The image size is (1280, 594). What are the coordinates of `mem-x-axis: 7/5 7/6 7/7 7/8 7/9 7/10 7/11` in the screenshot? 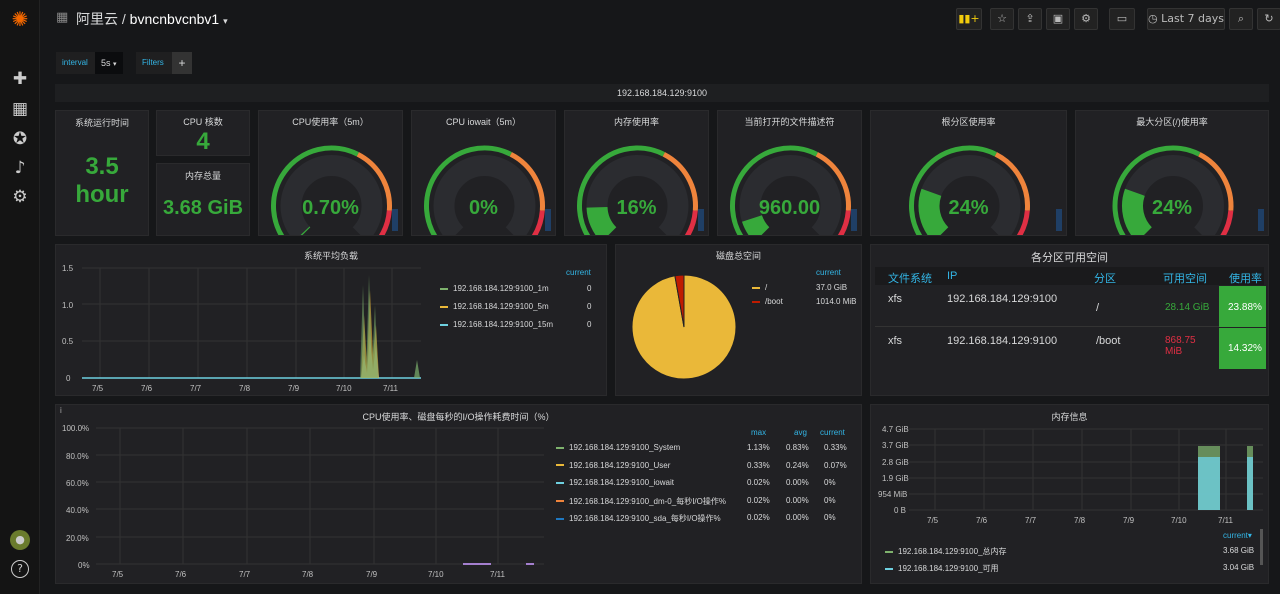 It's located at (1080, 520).